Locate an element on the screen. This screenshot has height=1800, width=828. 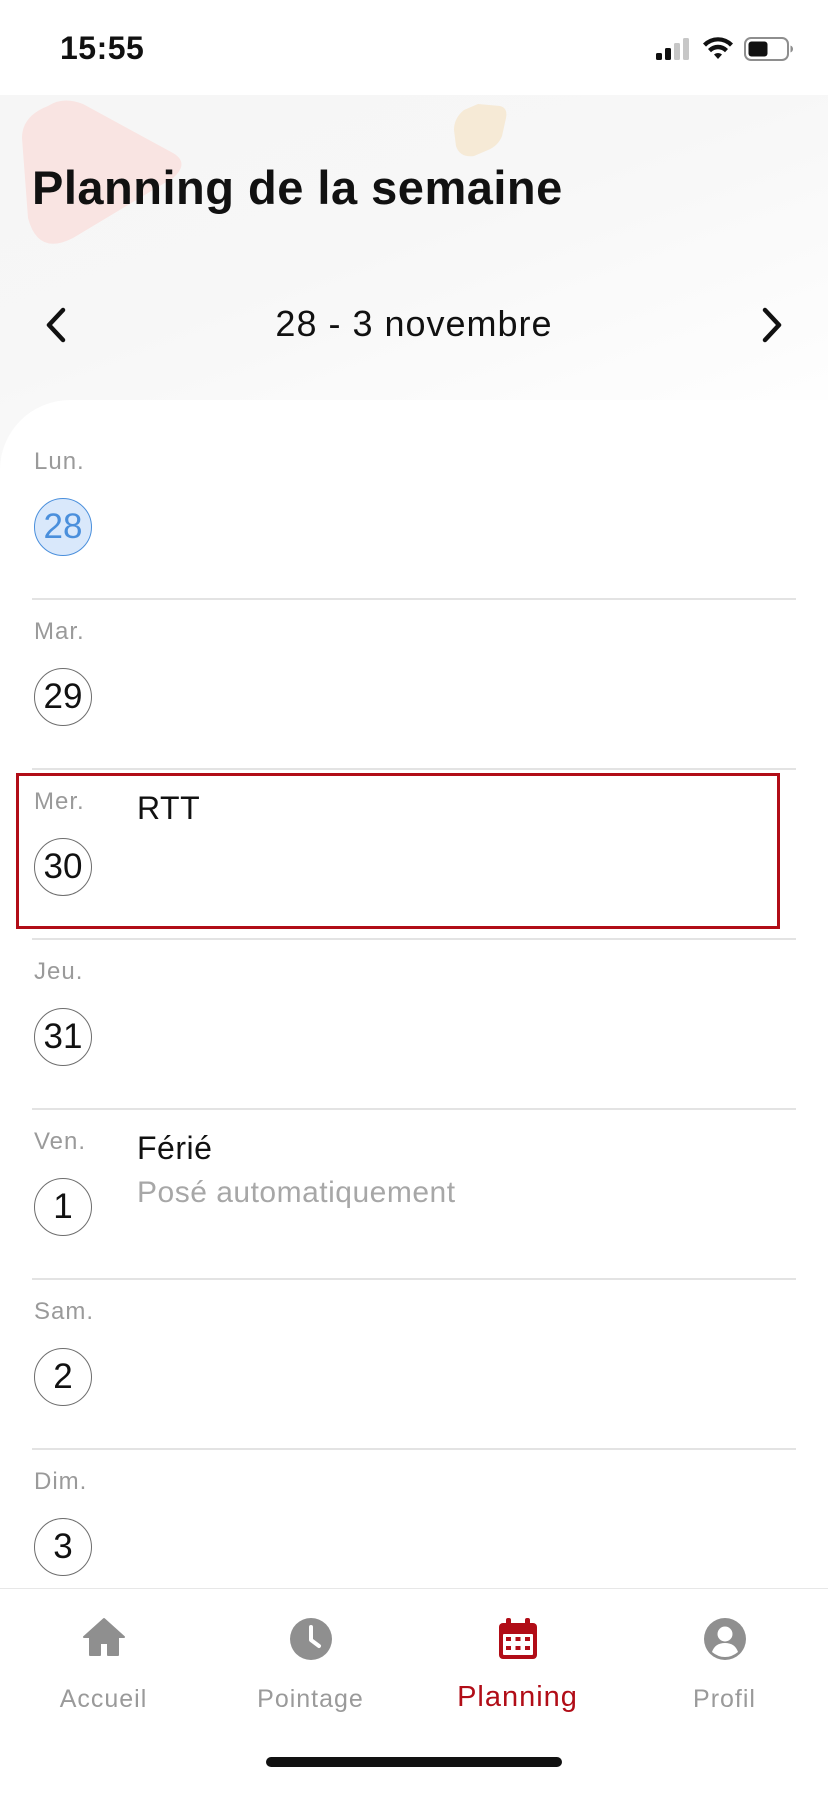
chevron-right-icon is located at coordinates (772, 325).